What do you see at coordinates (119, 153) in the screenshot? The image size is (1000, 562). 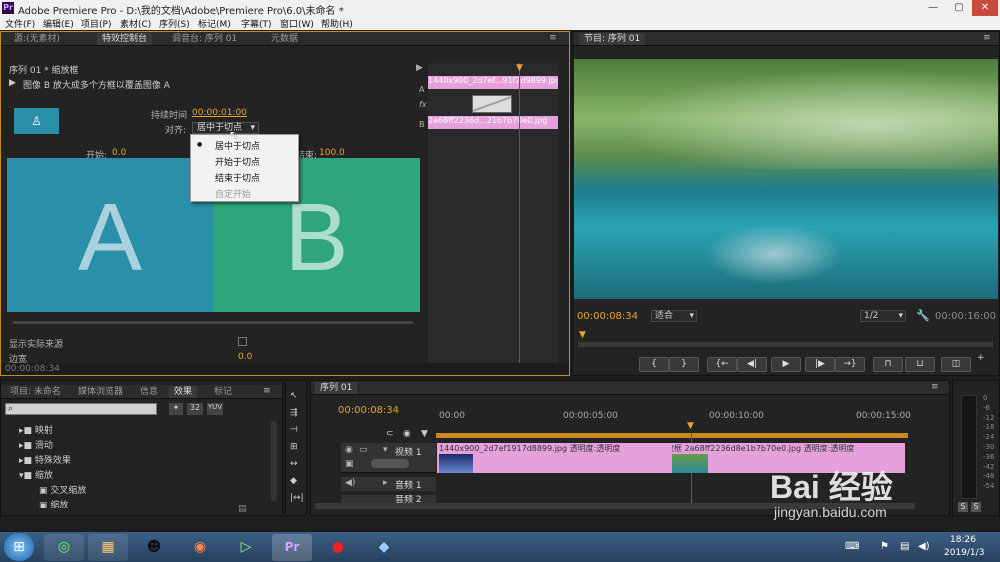 I see `start-value: 0.0` at bounding box center [119, 153].